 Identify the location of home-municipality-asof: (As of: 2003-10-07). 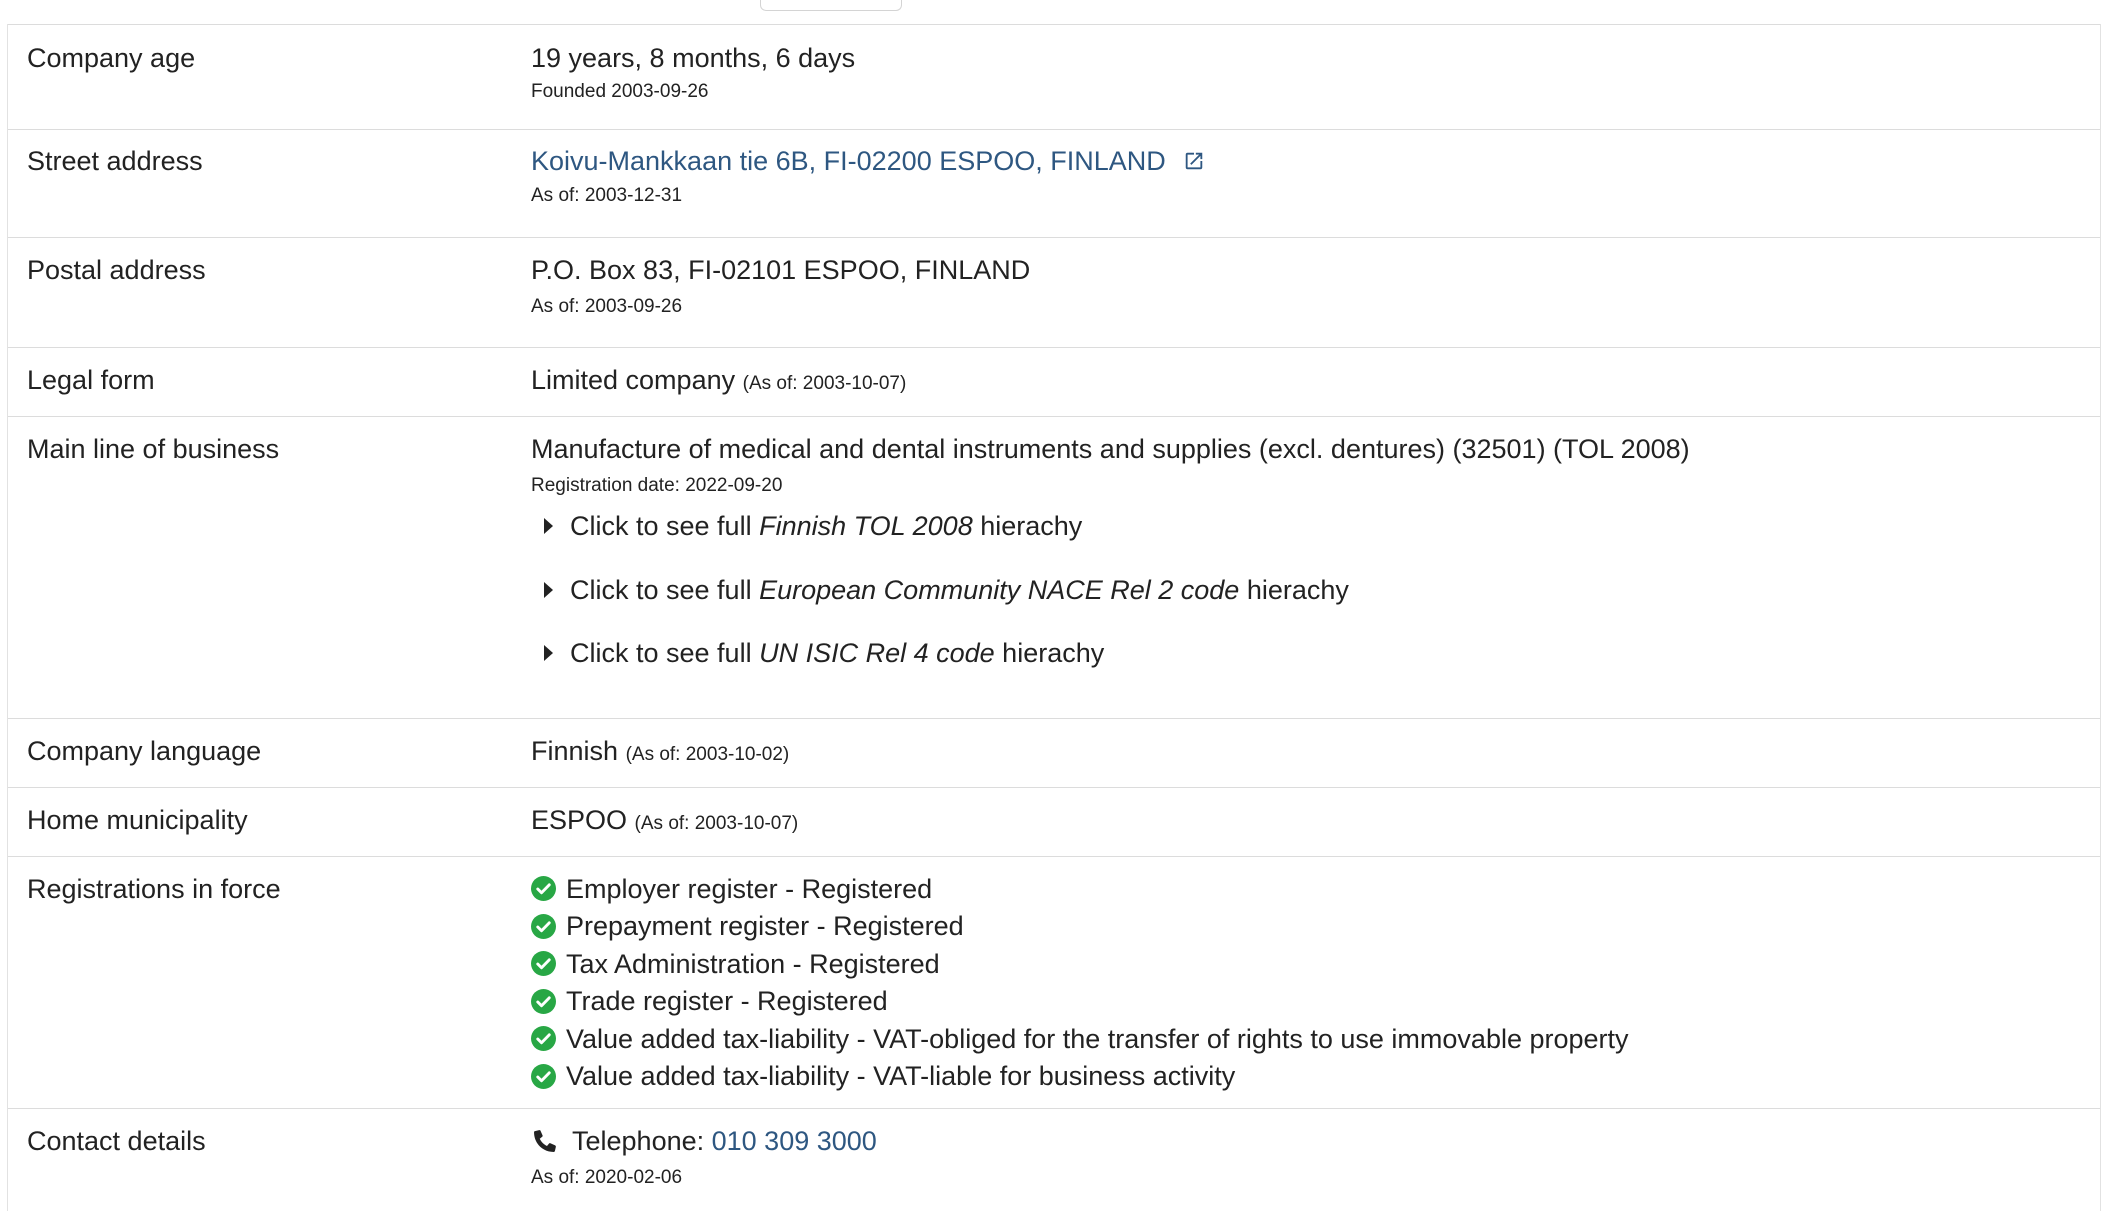
(716, 823).